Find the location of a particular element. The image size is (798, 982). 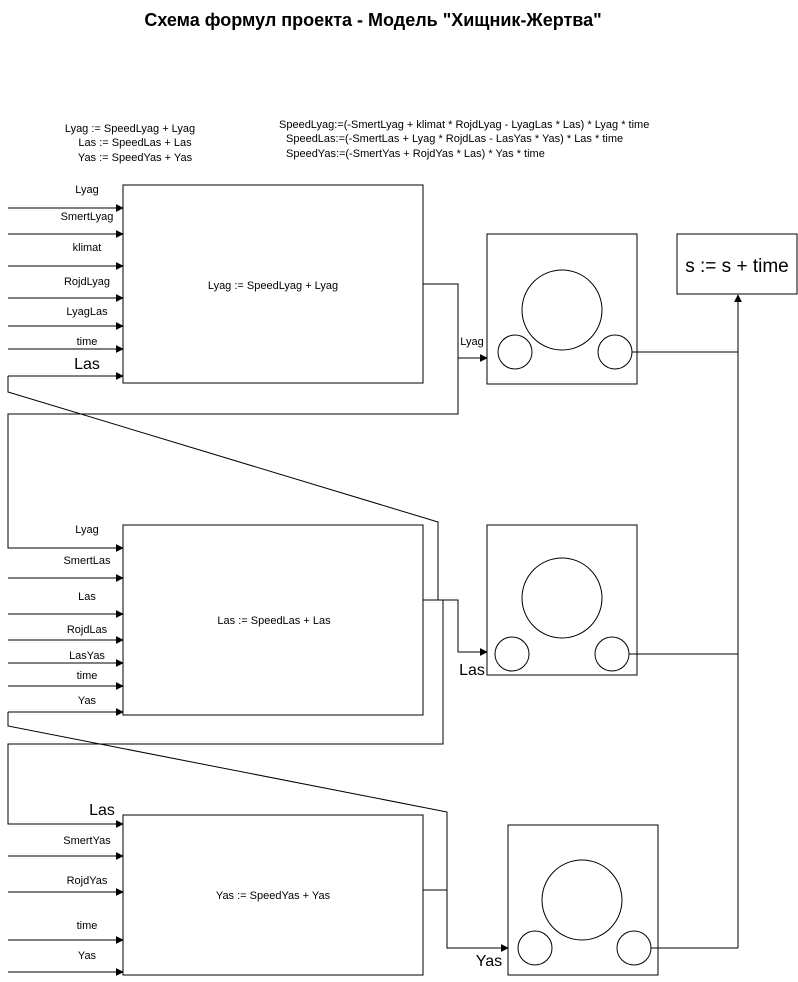

block1-formula: Lyag := SpeedLyag + Lyag is located at coordinates (273, 286).